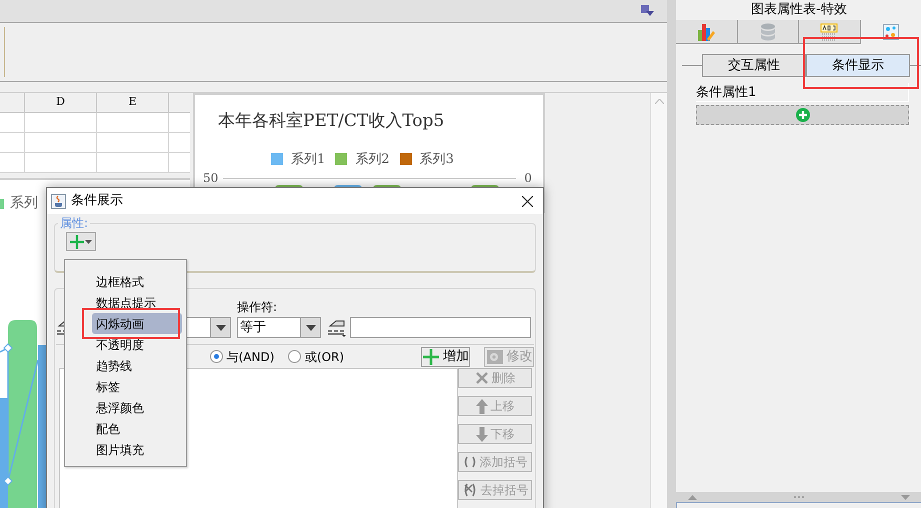 Image resolution: width=921 pixels, height=508 pixels. I want to click on menu-item: 标签, so click(139, 386).